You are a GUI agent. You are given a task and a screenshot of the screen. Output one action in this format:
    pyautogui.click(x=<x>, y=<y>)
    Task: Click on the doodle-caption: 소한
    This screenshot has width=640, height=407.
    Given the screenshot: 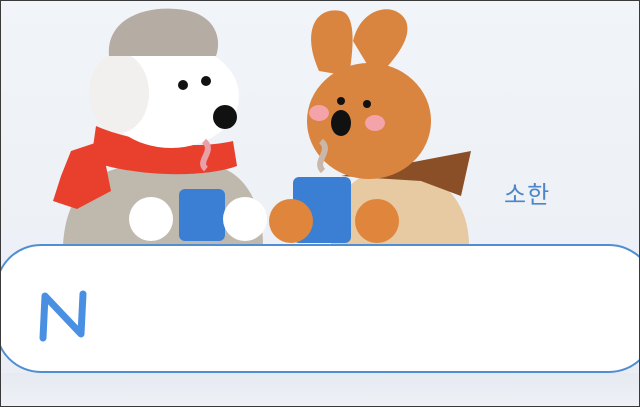 What is the action you would take?
    pyautogui.click(x=527, y=192)
    